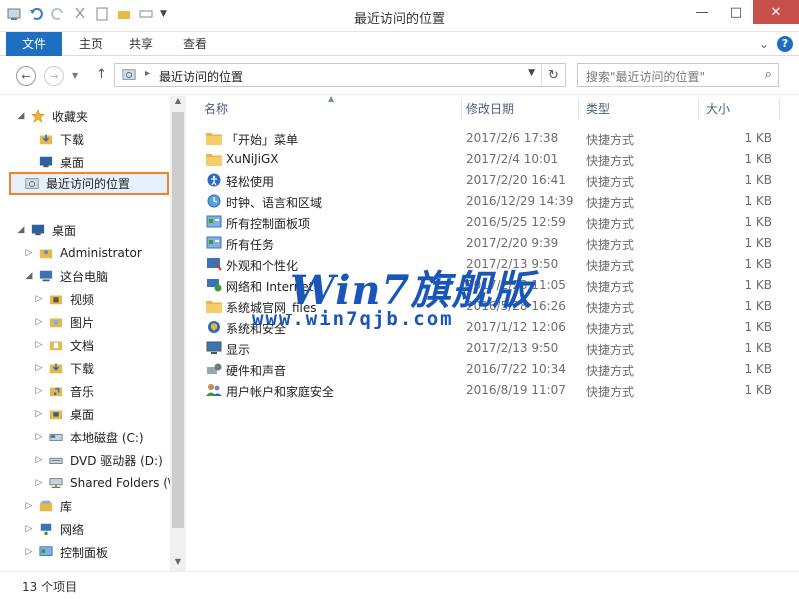 Image resolution: width=799 pixels, height=599 pixels. What do you see at coordinates (116, 460) in the screenshot?
I see `tree-label: DVD 驱动器 (D:)` at bounding box center [116, 460].